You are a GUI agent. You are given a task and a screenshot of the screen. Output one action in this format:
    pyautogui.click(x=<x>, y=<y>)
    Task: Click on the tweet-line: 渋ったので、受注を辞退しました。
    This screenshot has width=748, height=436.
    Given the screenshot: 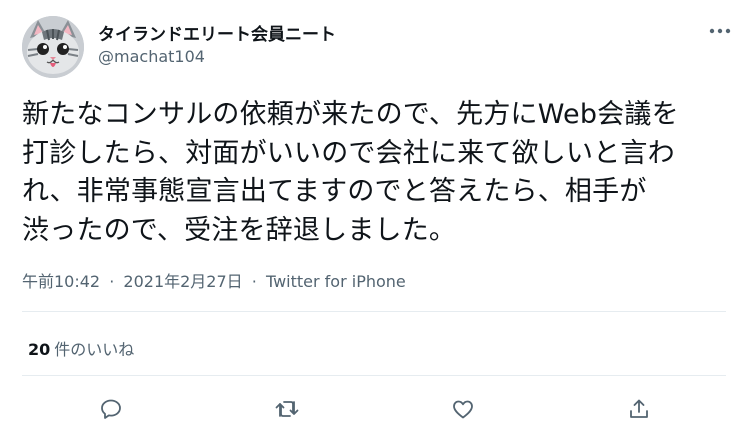 What is the action you would take?
    pyautogui.click(x=239, y=230)
    